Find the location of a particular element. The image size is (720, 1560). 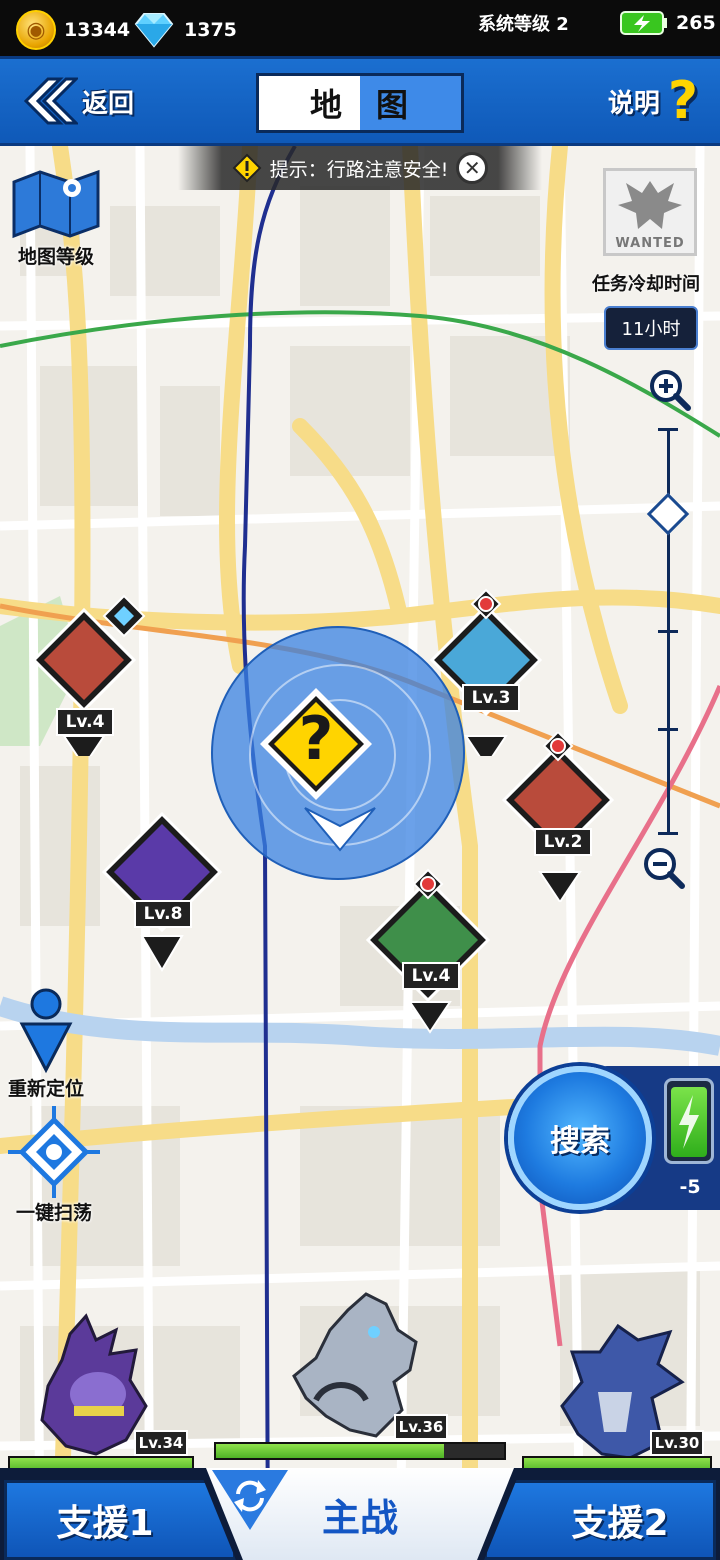

mystery-quest-marker: ? is located at coordinates (316, 744).